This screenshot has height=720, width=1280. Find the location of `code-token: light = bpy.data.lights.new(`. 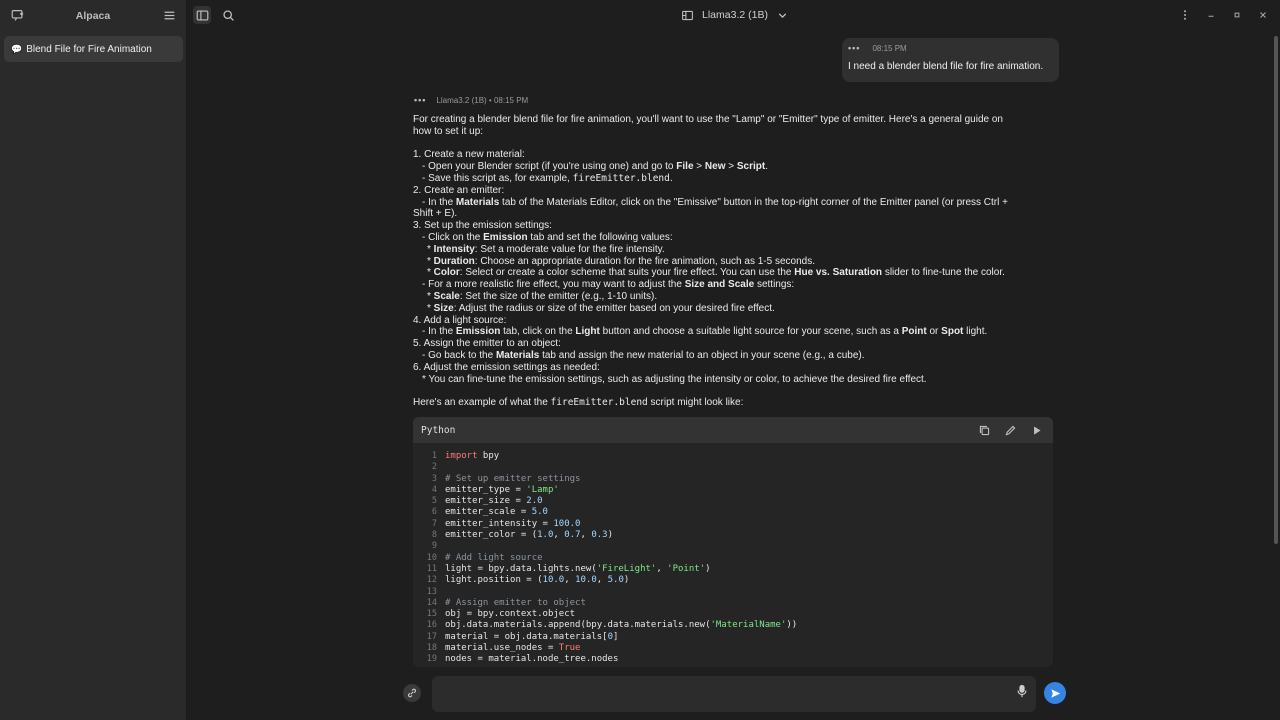

code-token: light = bpy.data.lights.new( is located at coordinates (521, 568).